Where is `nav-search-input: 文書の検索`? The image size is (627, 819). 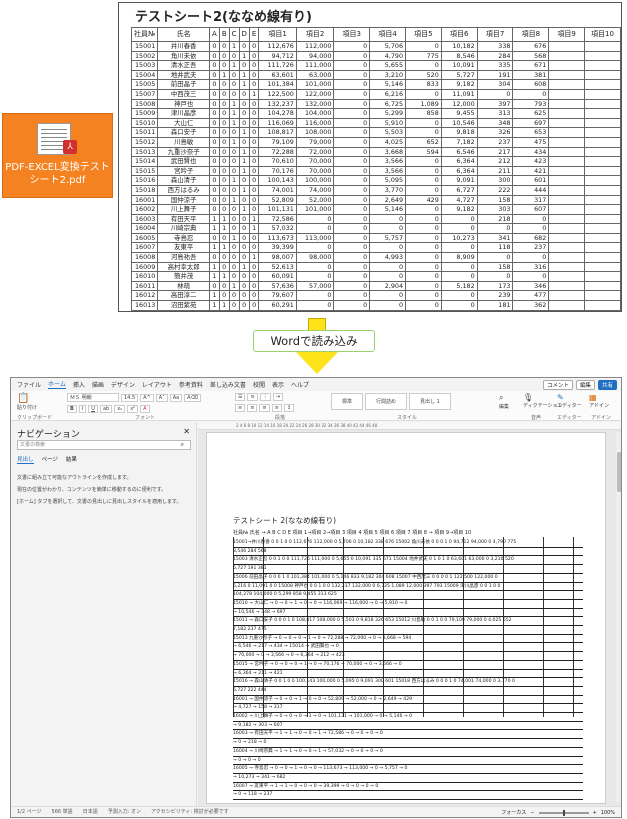 nav-search-input: 文書の検索 is located at coordinates (104, 445).